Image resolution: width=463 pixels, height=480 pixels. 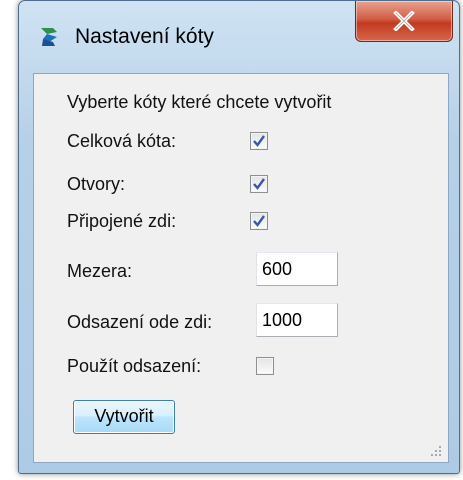 What do you see at coordinates (265, 366) in the screenshot?
I see `use-offset-checkbox` at bounding box center [265, 366].